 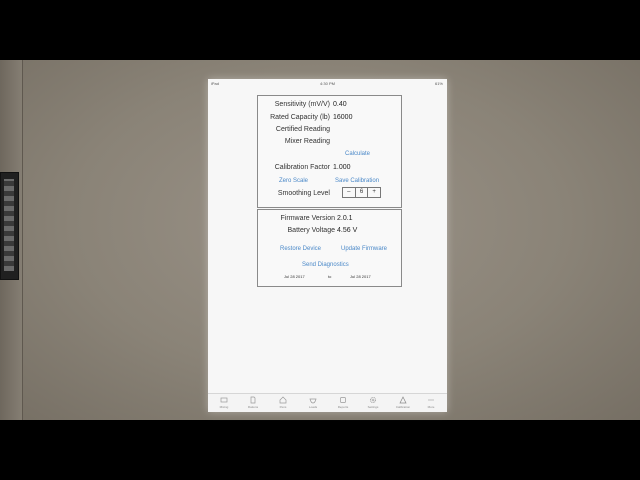 I want to click on tab-loads: Loads, so click(x=313, y=402).